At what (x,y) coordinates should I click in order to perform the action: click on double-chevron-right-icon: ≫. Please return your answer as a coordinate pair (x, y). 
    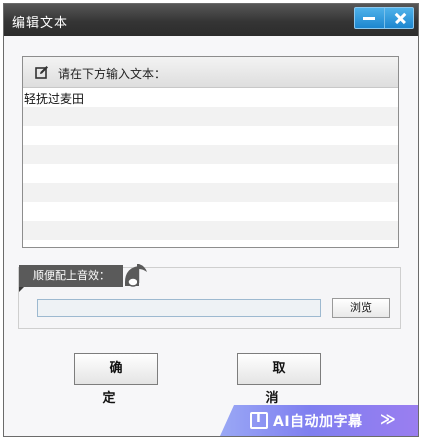
    Looking at the image, I should click on (388, 419).